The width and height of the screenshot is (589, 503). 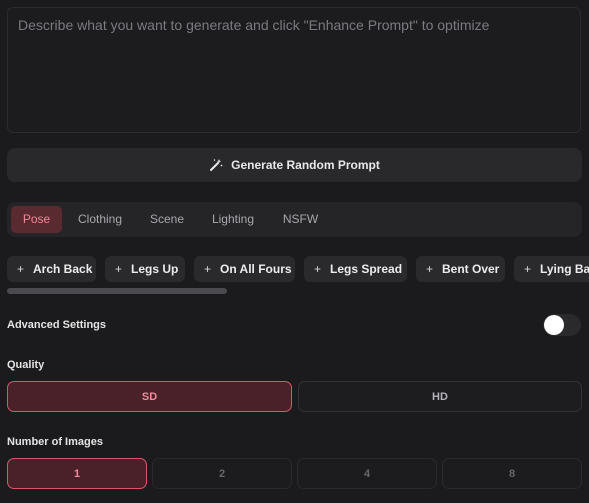 I want to click on image-count-option-4: 4, so click(x=367, y=473).